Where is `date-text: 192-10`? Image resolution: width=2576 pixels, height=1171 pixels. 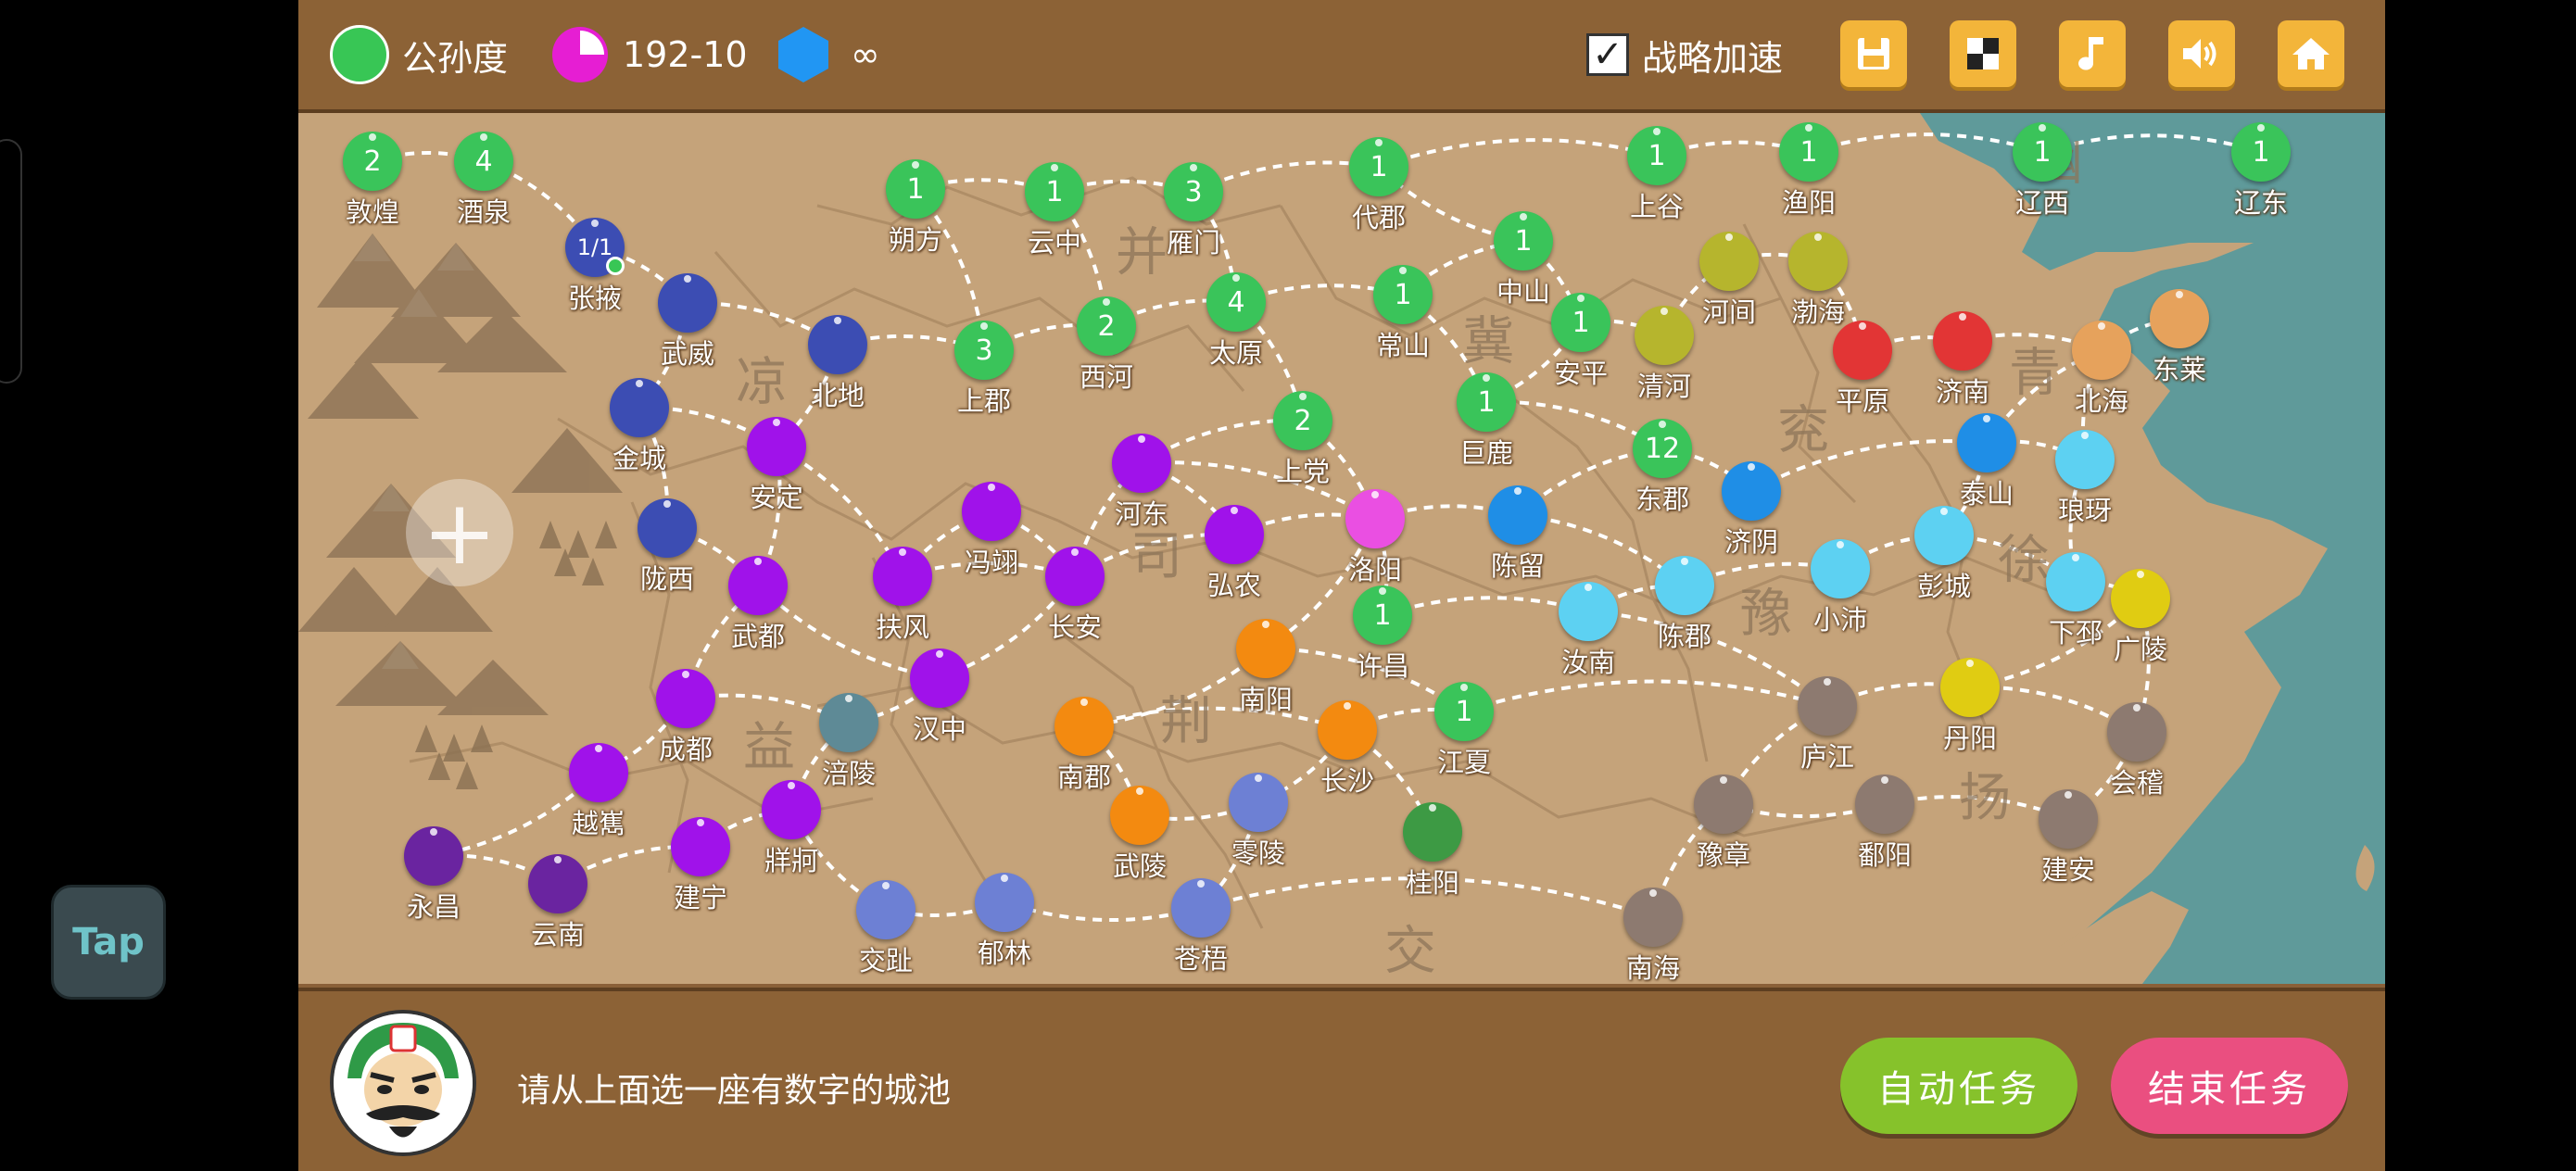 date-text: 192-10 is located at coordinates (686, 55).